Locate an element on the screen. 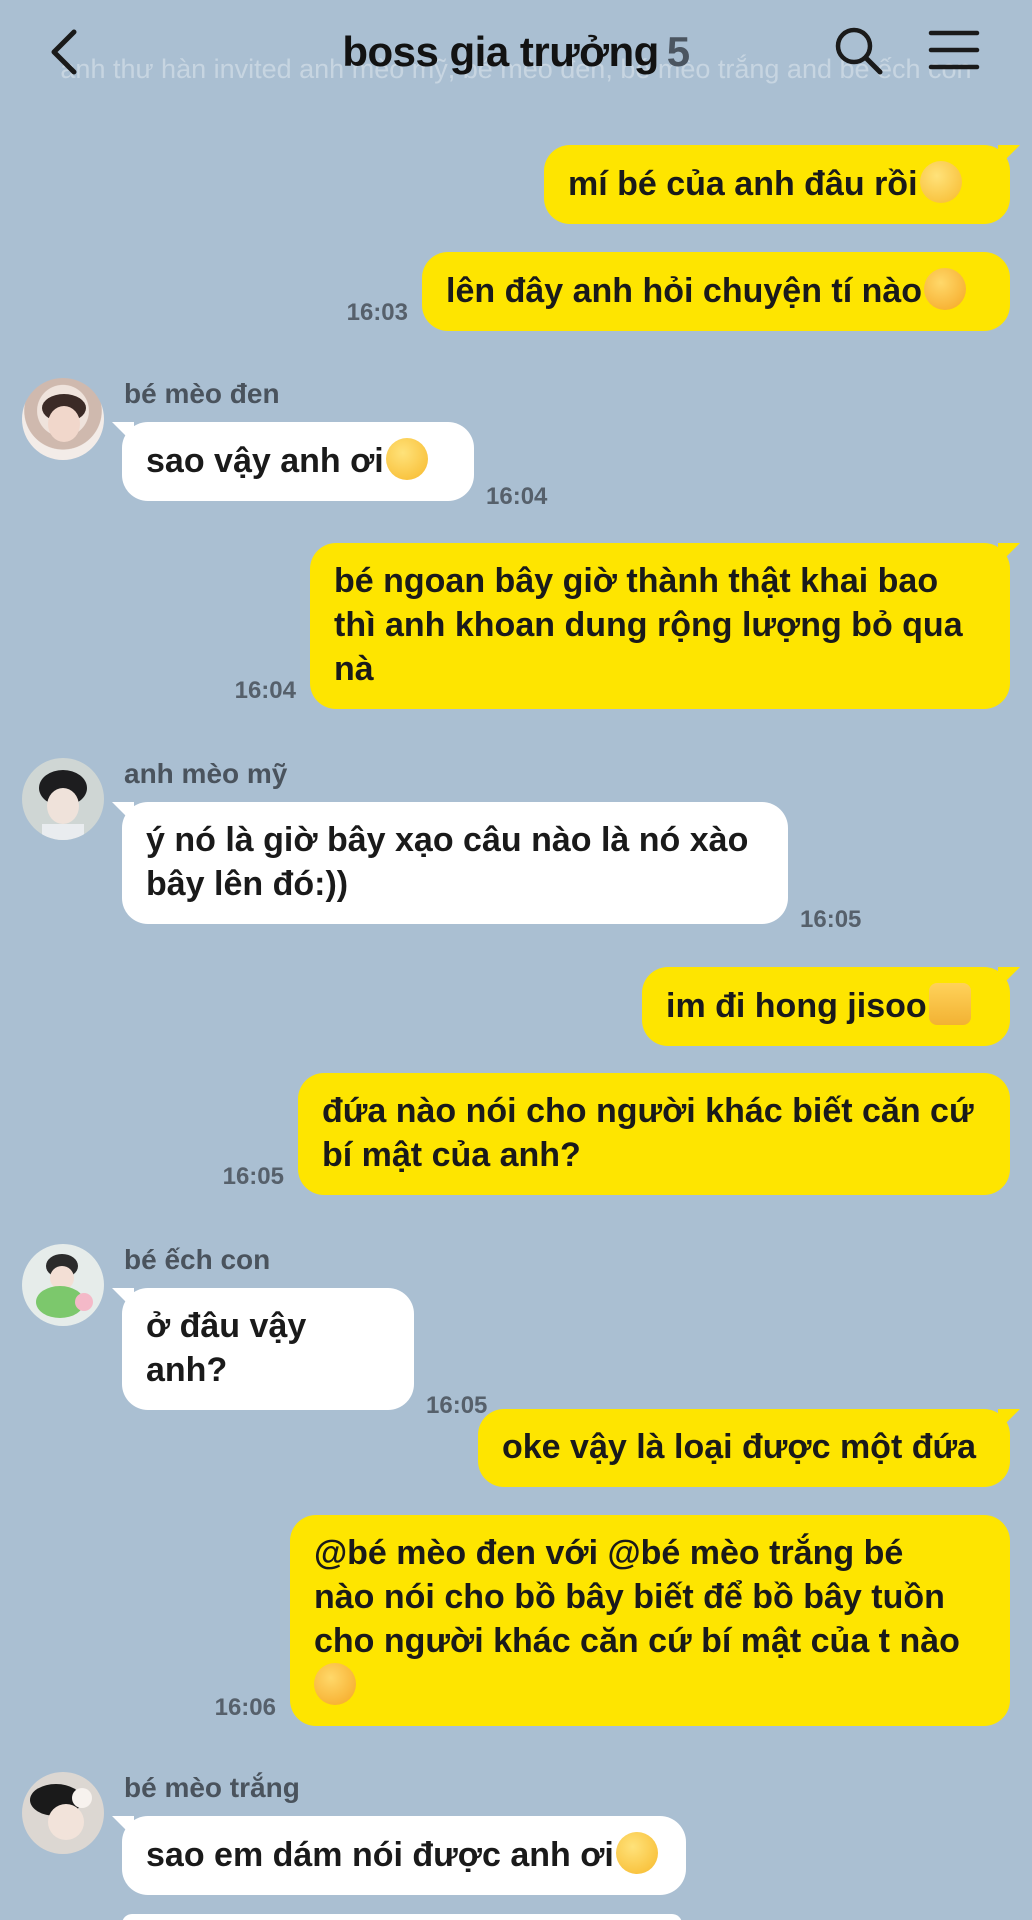  thumbs-up-emoji-icon is located at coordinates (949, 1004).